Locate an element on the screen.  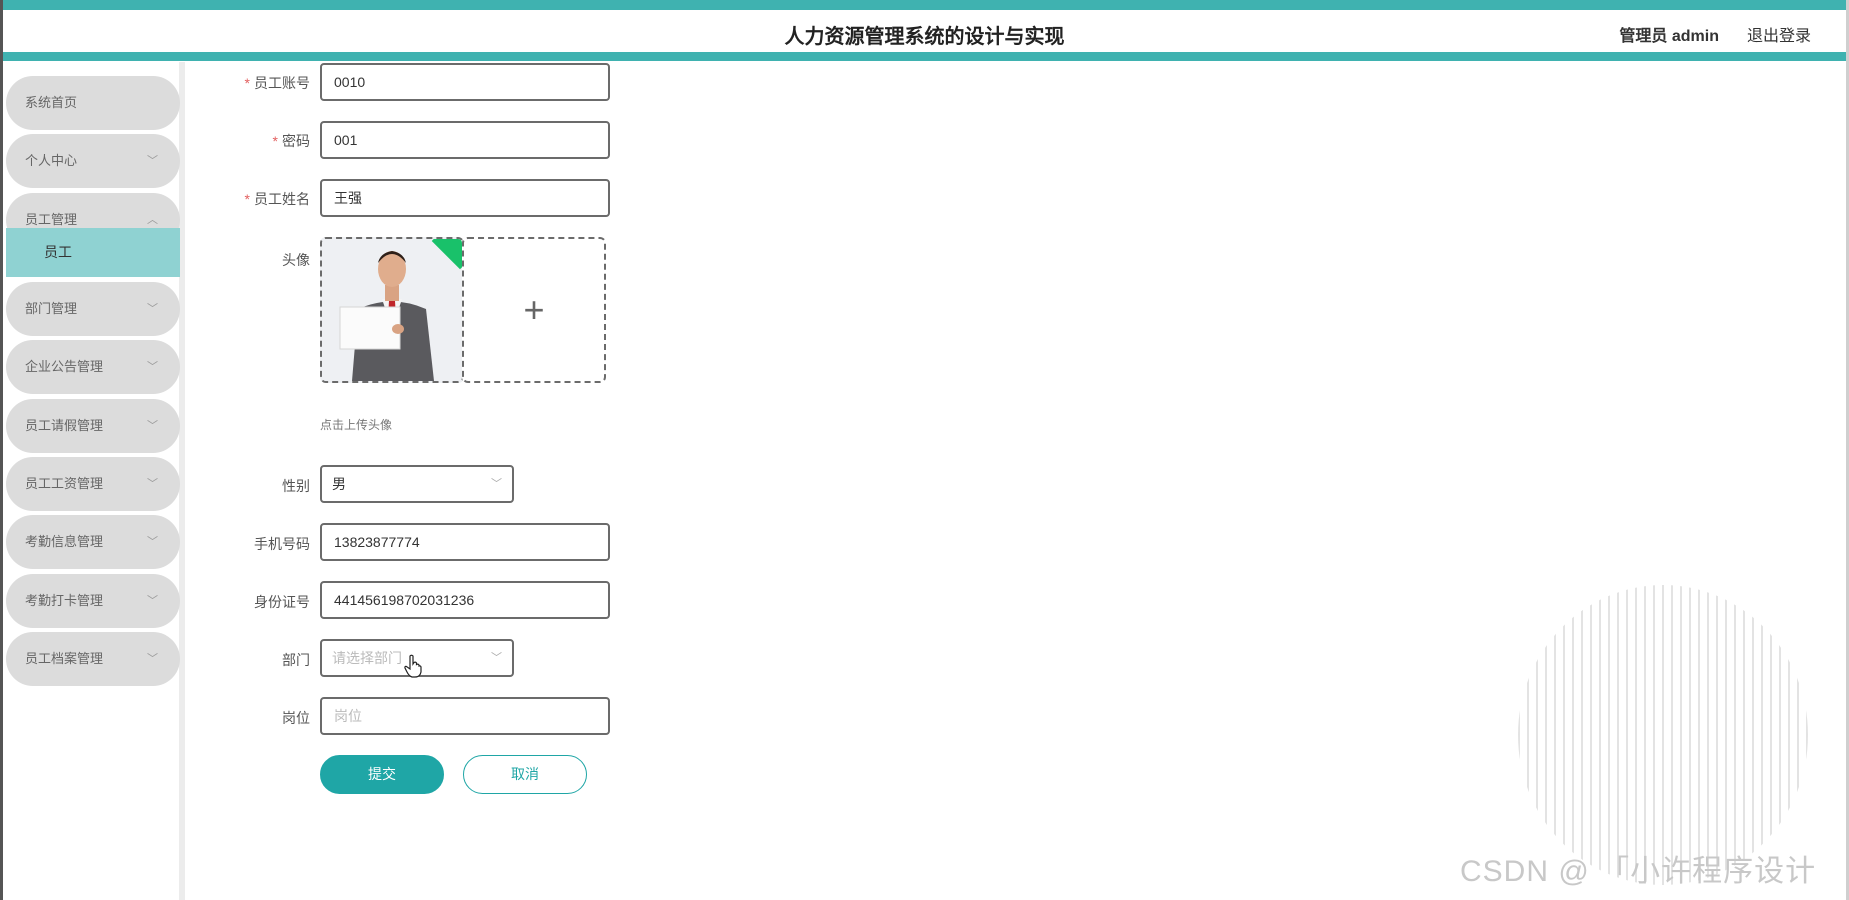
sidebar-item-salary-mgmt: 员工工资管理 ﹀ is located at coordinates (93, 484).